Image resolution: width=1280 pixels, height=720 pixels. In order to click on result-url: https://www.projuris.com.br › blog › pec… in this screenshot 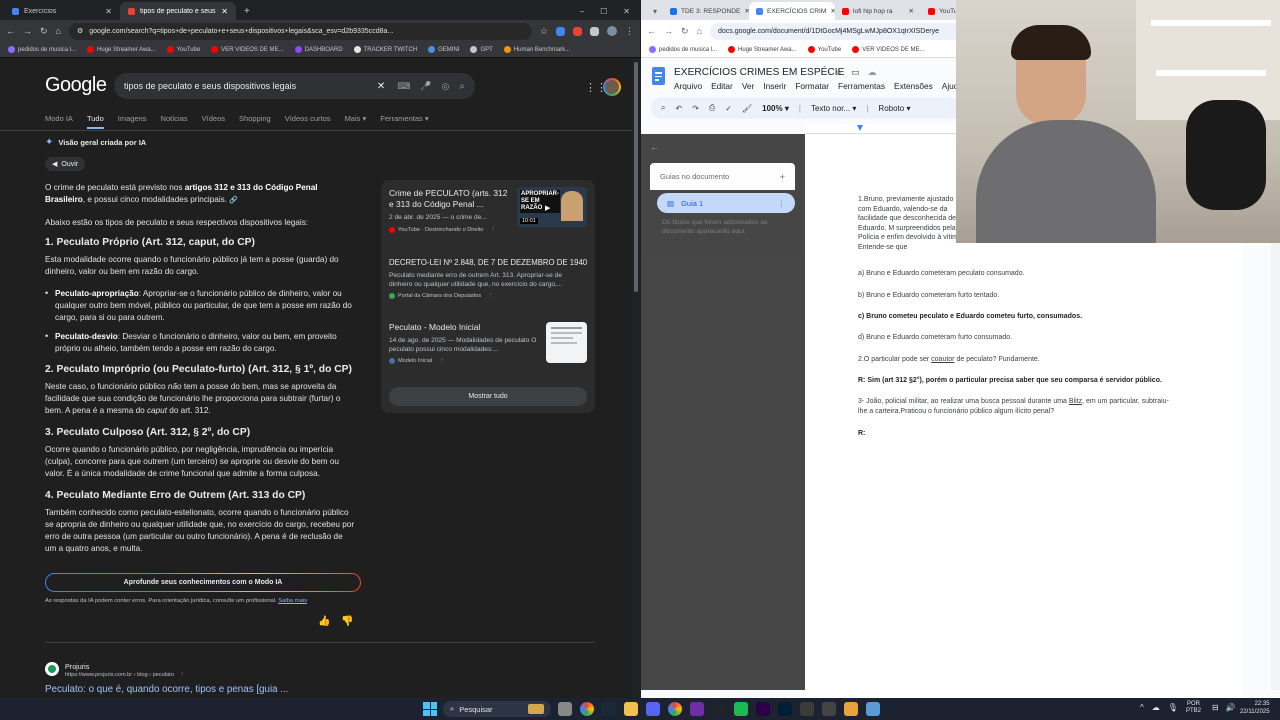, I will do `click(125, 675)`.